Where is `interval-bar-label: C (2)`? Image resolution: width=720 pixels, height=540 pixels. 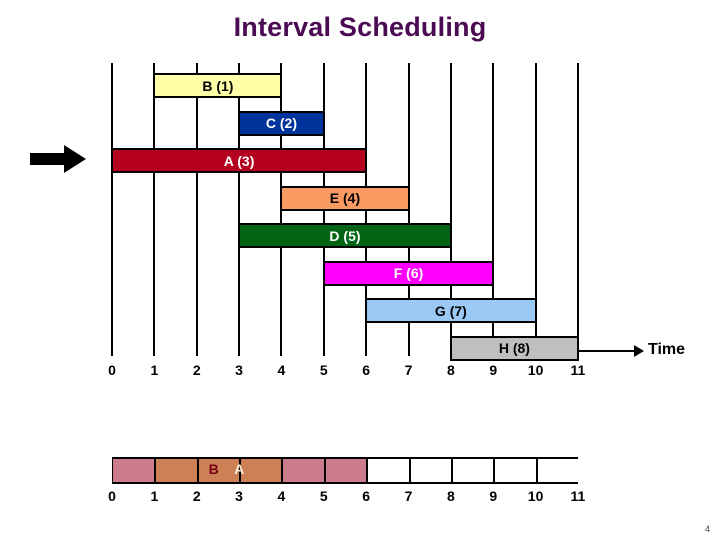
interval-bar-label: C (2) is located at coordinates (281, 123).